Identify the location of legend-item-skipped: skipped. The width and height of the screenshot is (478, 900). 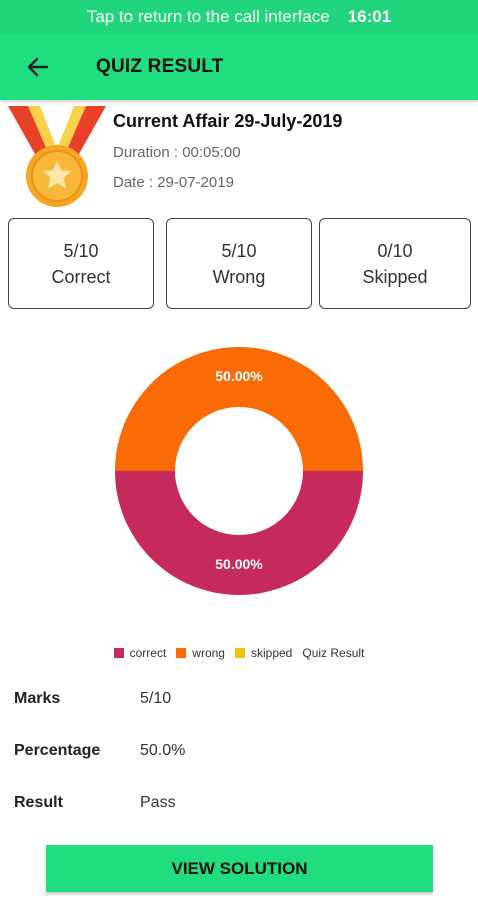
(263, 653).